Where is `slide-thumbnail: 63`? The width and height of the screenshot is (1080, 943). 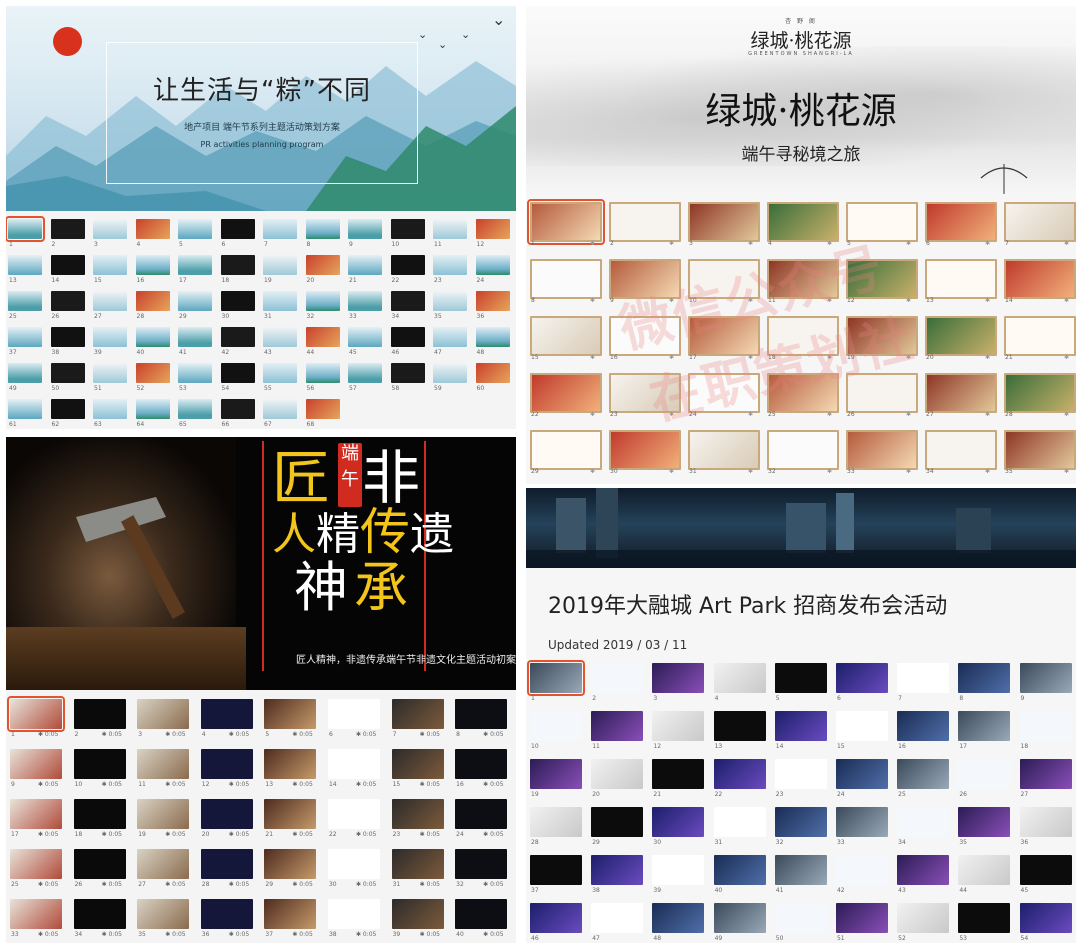
slide-thumbnail: 63 is located at coordinates (114, 414).